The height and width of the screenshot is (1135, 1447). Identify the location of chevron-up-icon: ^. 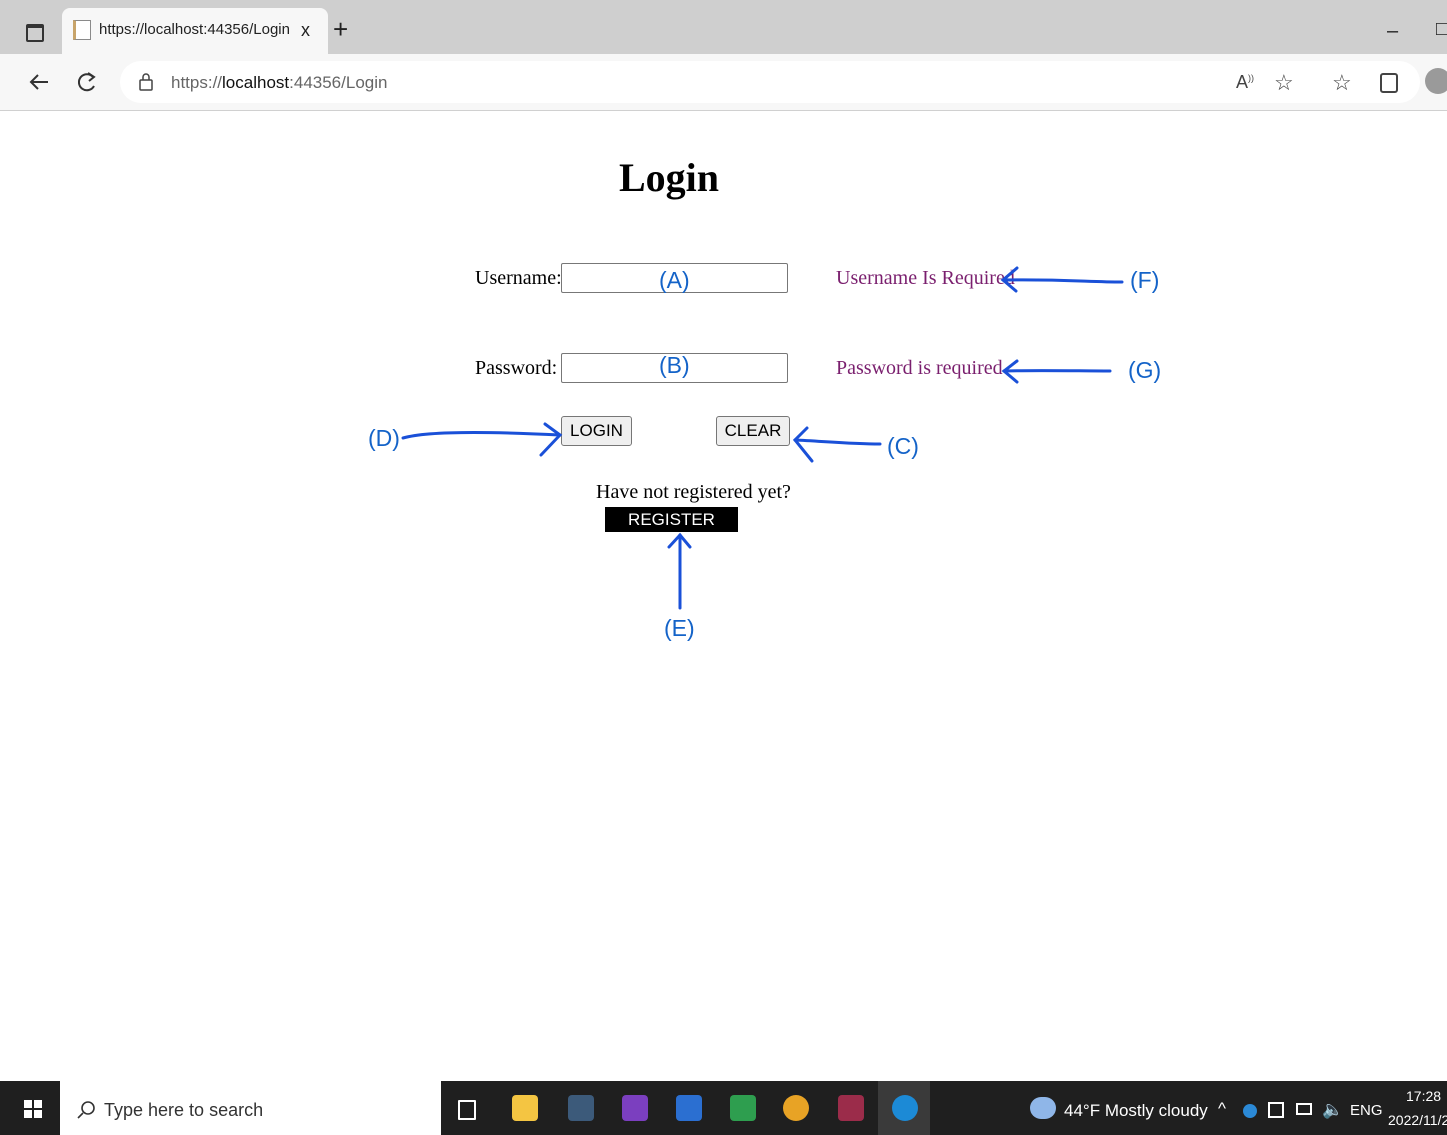
(1222, 1109).